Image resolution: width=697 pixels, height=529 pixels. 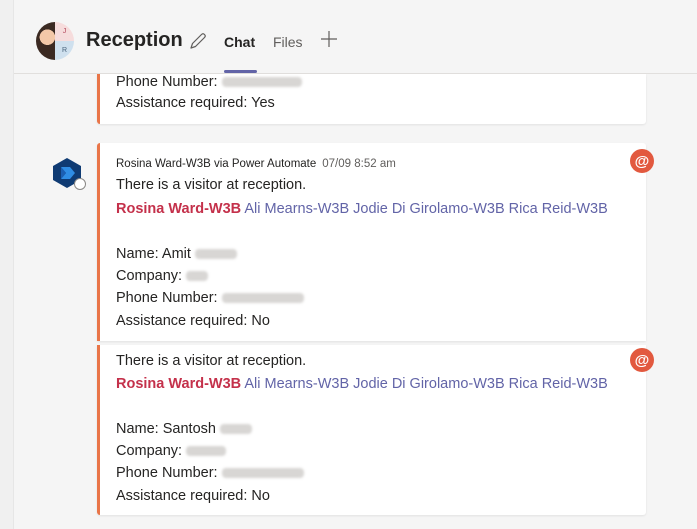 I want to click on name-line: Name: Santosh, so click(x=184, y=429).